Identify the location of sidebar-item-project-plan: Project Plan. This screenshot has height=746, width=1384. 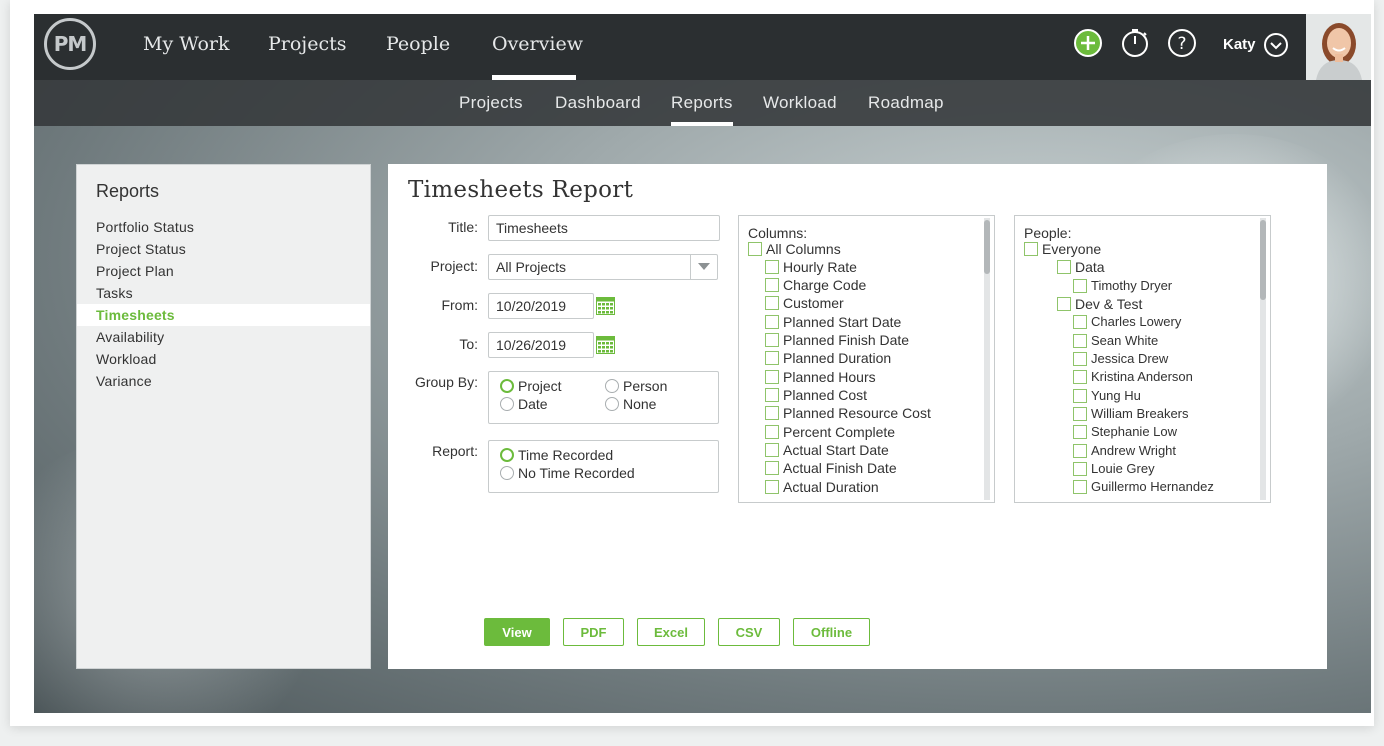
(223, 271).